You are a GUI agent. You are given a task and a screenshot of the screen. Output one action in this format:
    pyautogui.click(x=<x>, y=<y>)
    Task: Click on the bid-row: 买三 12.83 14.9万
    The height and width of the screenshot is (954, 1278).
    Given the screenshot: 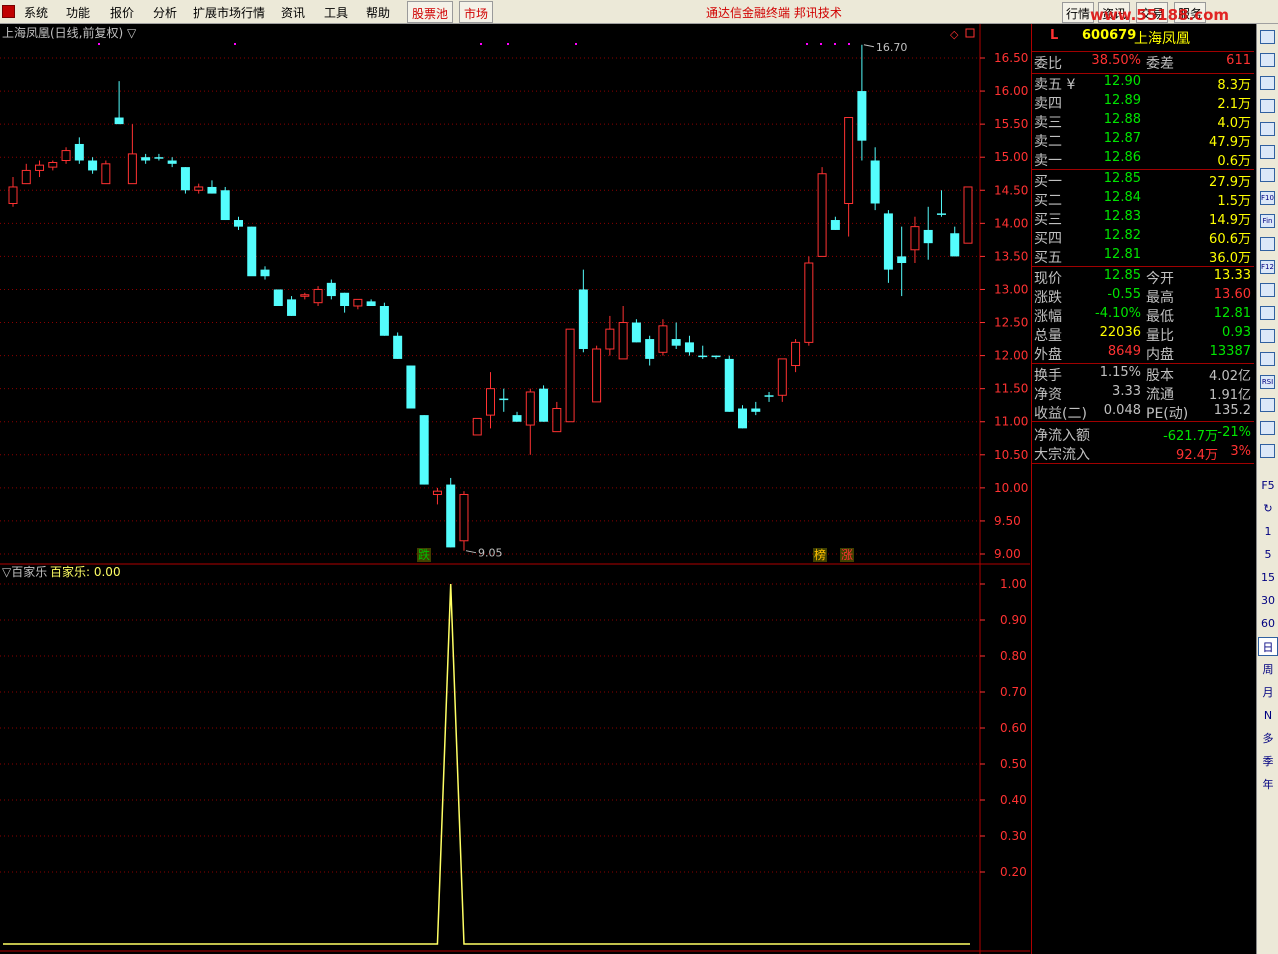 What is the action you would take?
    pyautogui.click(x=1143, y=218)
    